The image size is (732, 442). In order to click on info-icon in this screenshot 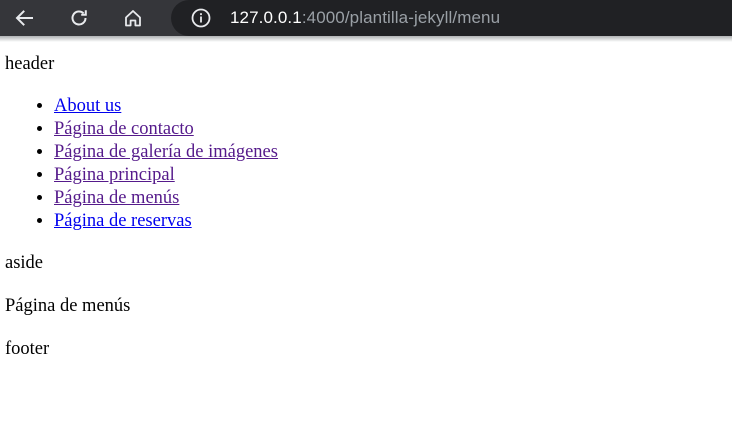, I will do `click(201, 18)`.